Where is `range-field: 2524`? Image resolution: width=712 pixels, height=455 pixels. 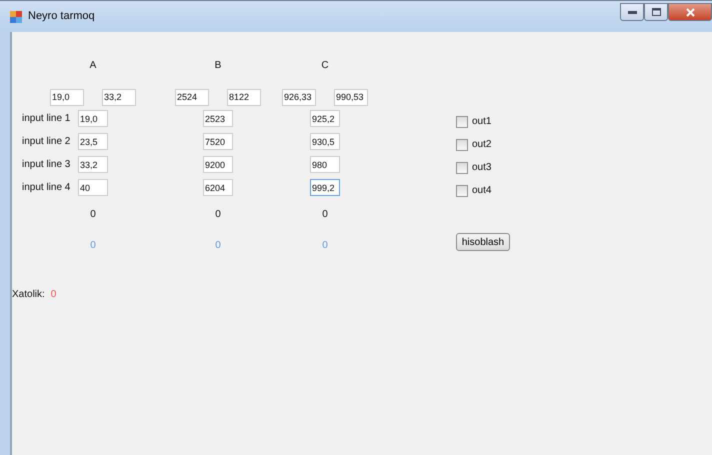 range-field: 2524 is located at coordinates (192, 97).